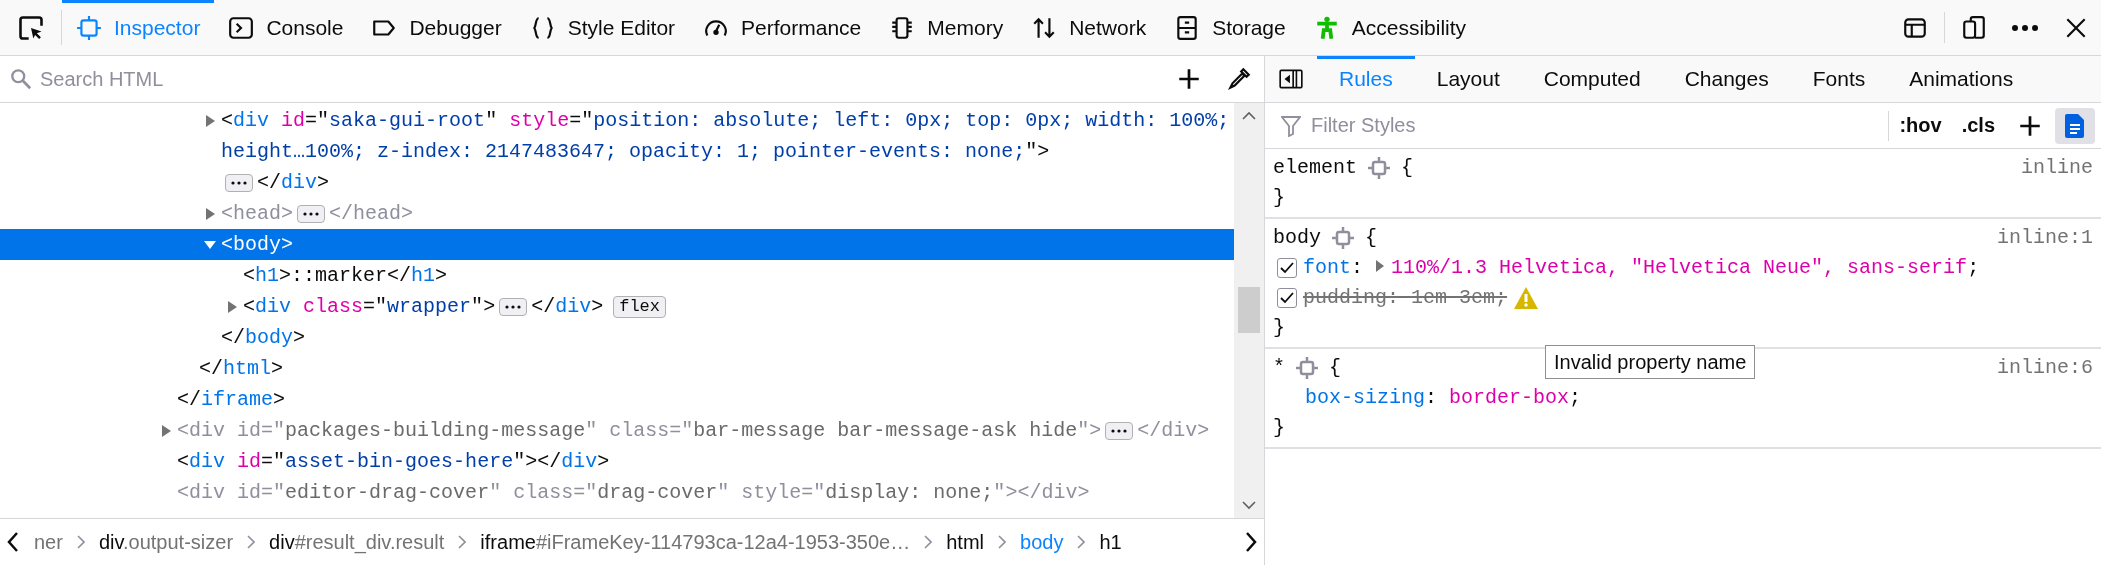  I want to click on toolbar-tab: Storage, so click(1230, 27).